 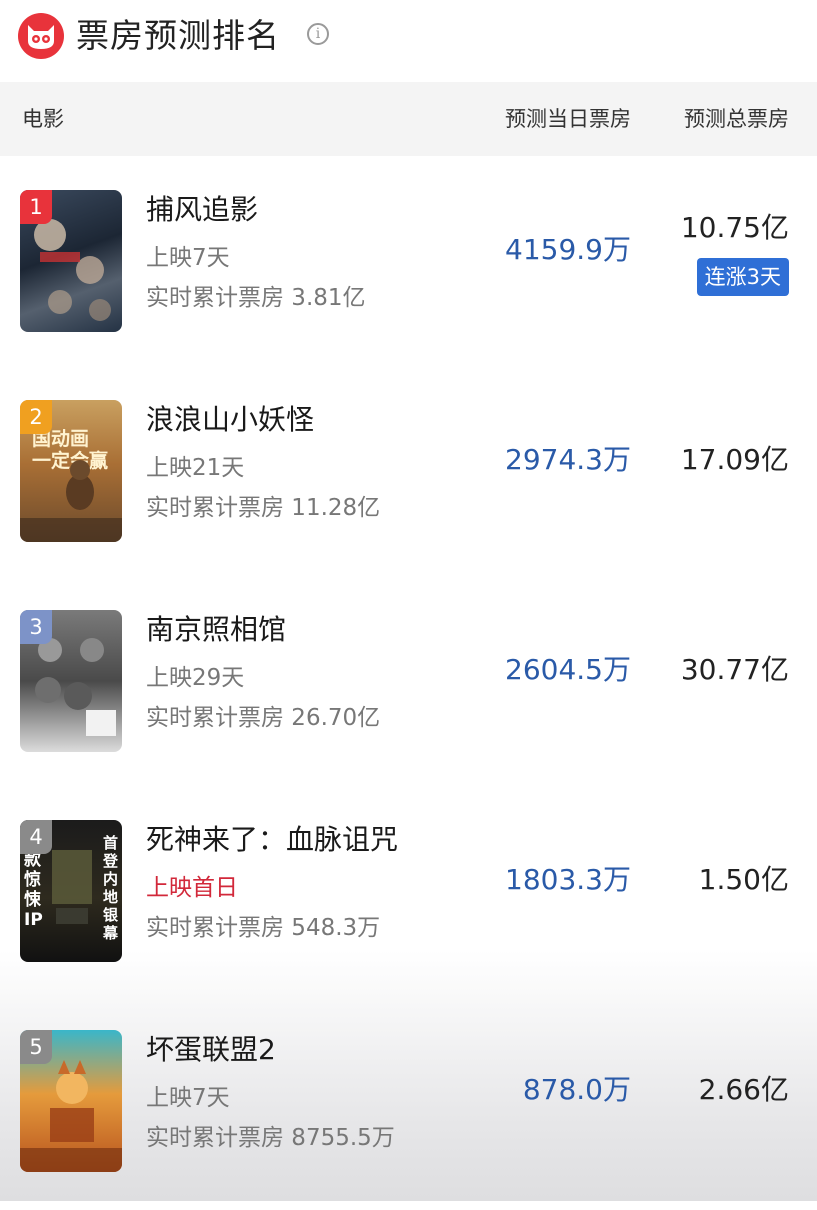 I want to click on total-forecast: 2.66亿, so click(x=743, y=1089).